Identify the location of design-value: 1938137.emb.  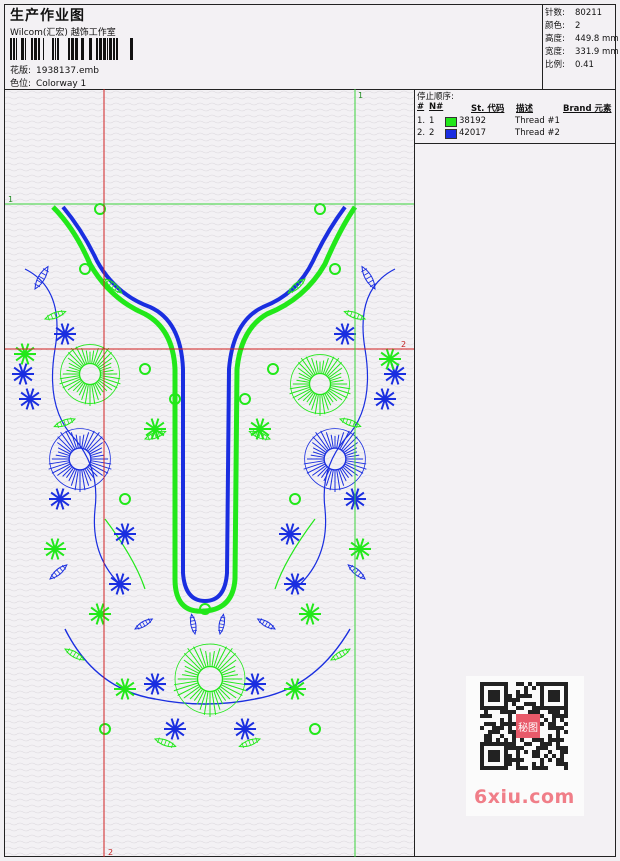
(67, 71).